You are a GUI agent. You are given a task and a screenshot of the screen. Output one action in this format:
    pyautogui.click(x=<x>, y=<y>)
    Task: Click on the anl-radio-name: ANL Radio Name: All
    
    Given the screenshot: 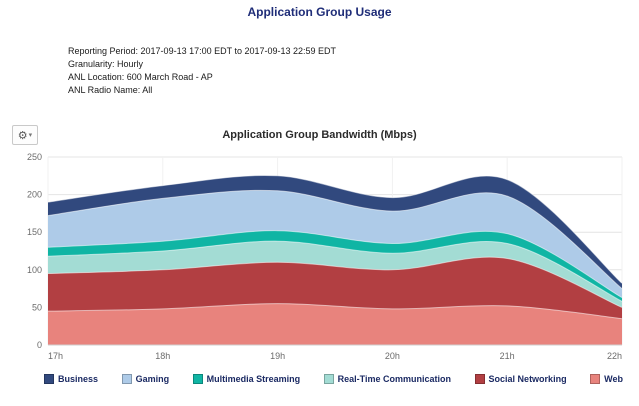 What is the action you would take?
    pyautogui.click(x=110, y=90)
    